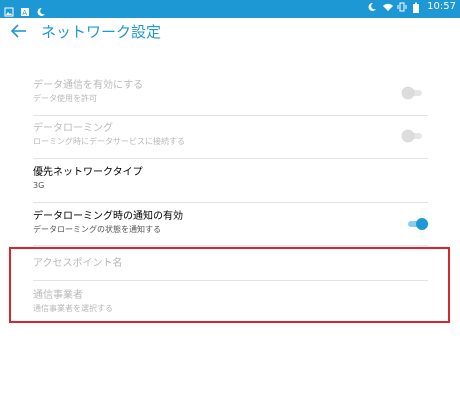 The image size is (460, 404). I want to click on data-roaming-toggle, so click(413, 136).